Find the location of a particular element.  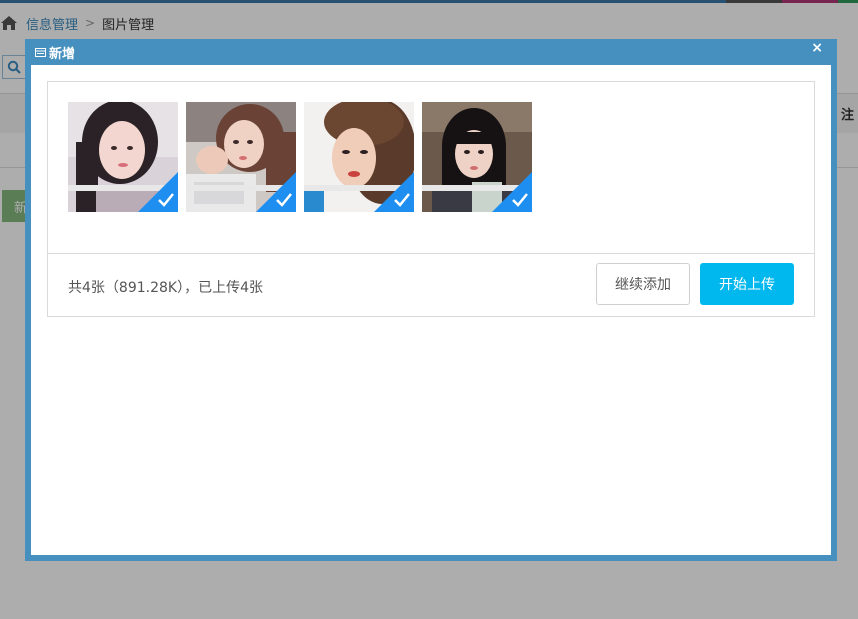

upload-info-text: 共4张（891.28K），已上传4张 is located at coordinates (165, 288).